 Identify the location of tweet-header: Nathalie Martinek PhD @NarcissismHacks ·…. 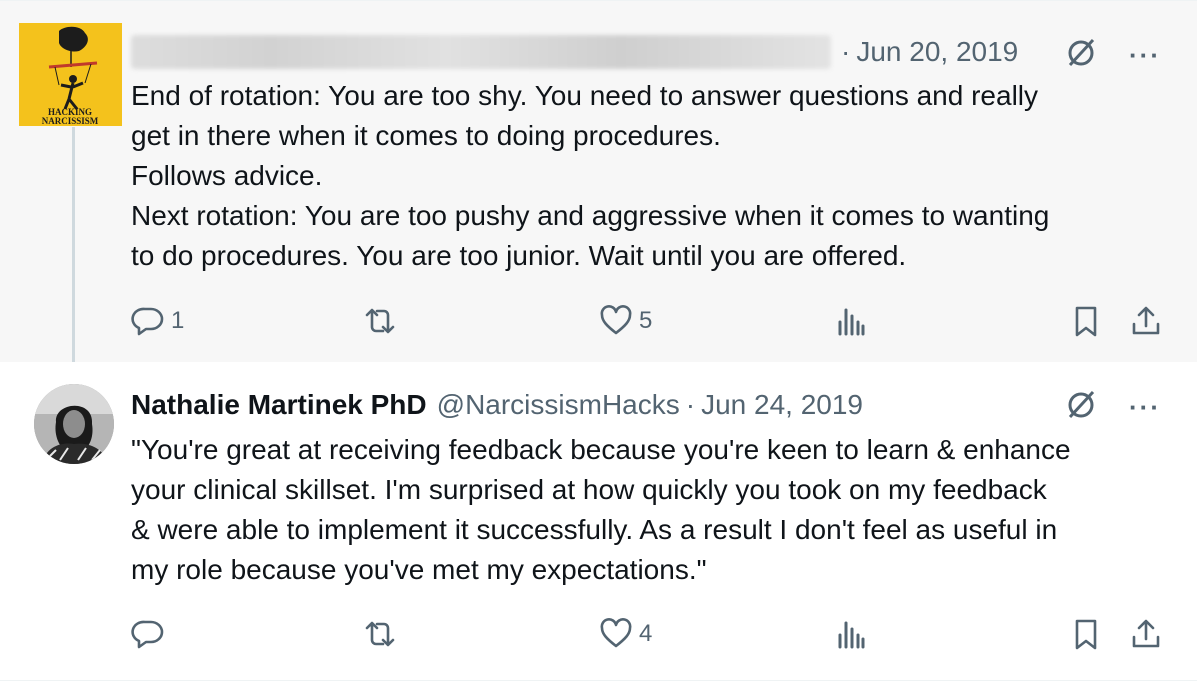
(497, 405).